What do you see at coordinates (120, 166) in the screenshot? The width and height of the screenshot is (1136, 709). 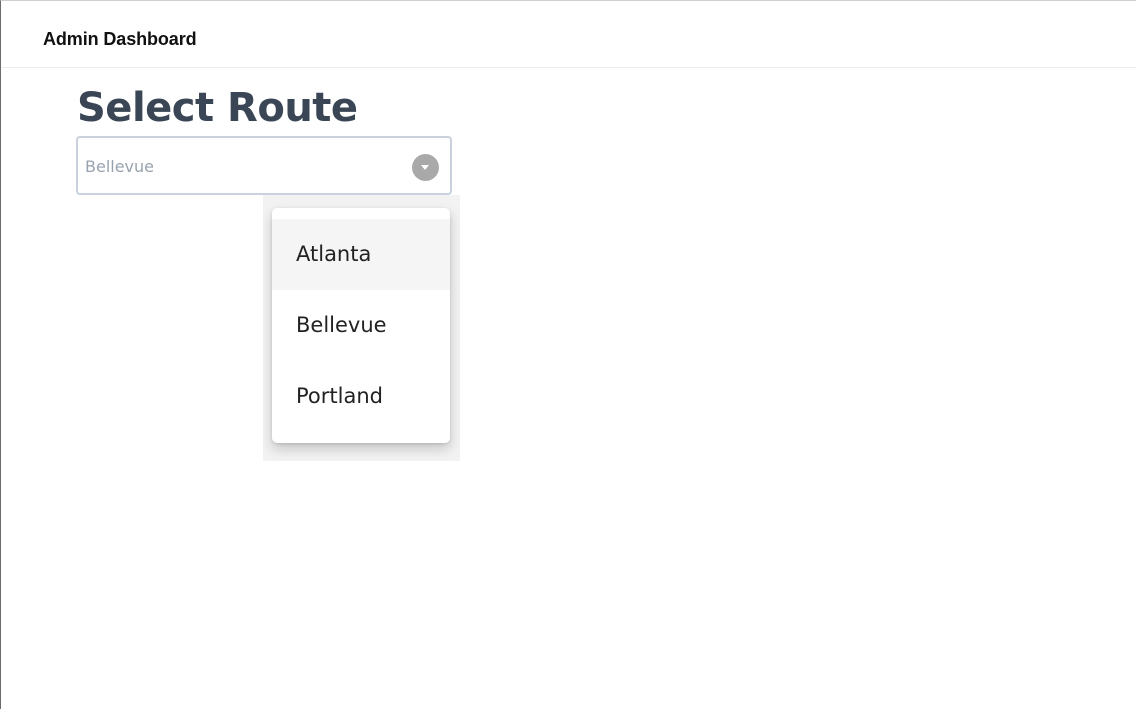 I see `route-select-value: Bellevue` at bounding box center [120, 166].